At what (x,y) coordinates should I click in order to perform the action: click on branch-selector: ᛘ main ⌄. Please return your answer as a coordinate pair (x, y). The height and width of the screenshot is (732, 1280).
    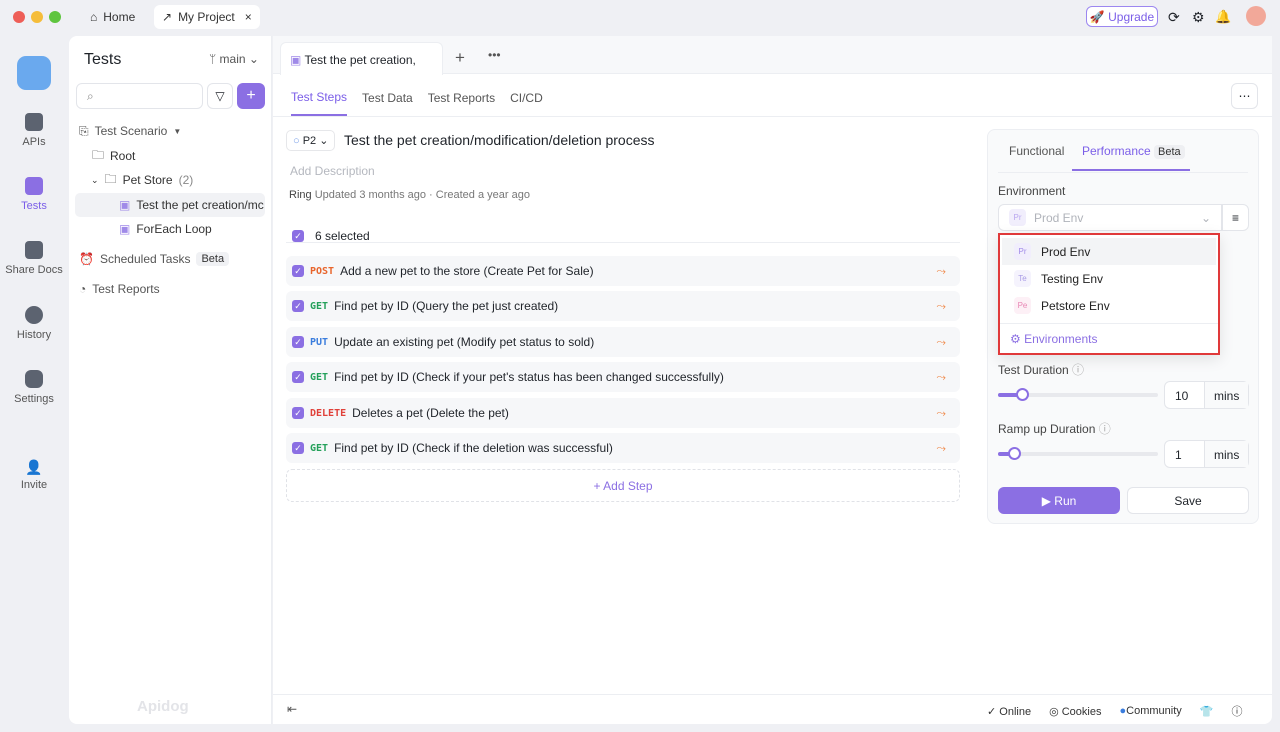
    Looking at the image, I should click on (234, 59).